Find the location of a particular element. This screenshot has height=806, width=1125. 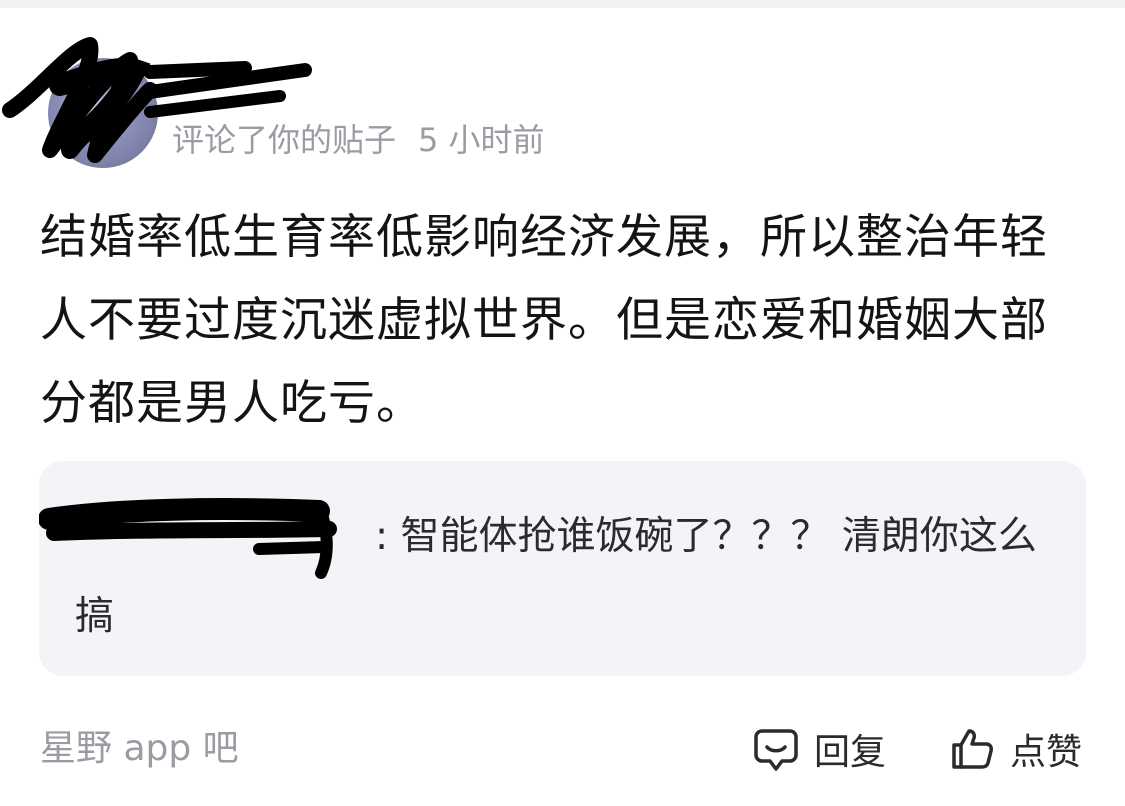

reply-button: 回复 is located at coordinates (819, 749).